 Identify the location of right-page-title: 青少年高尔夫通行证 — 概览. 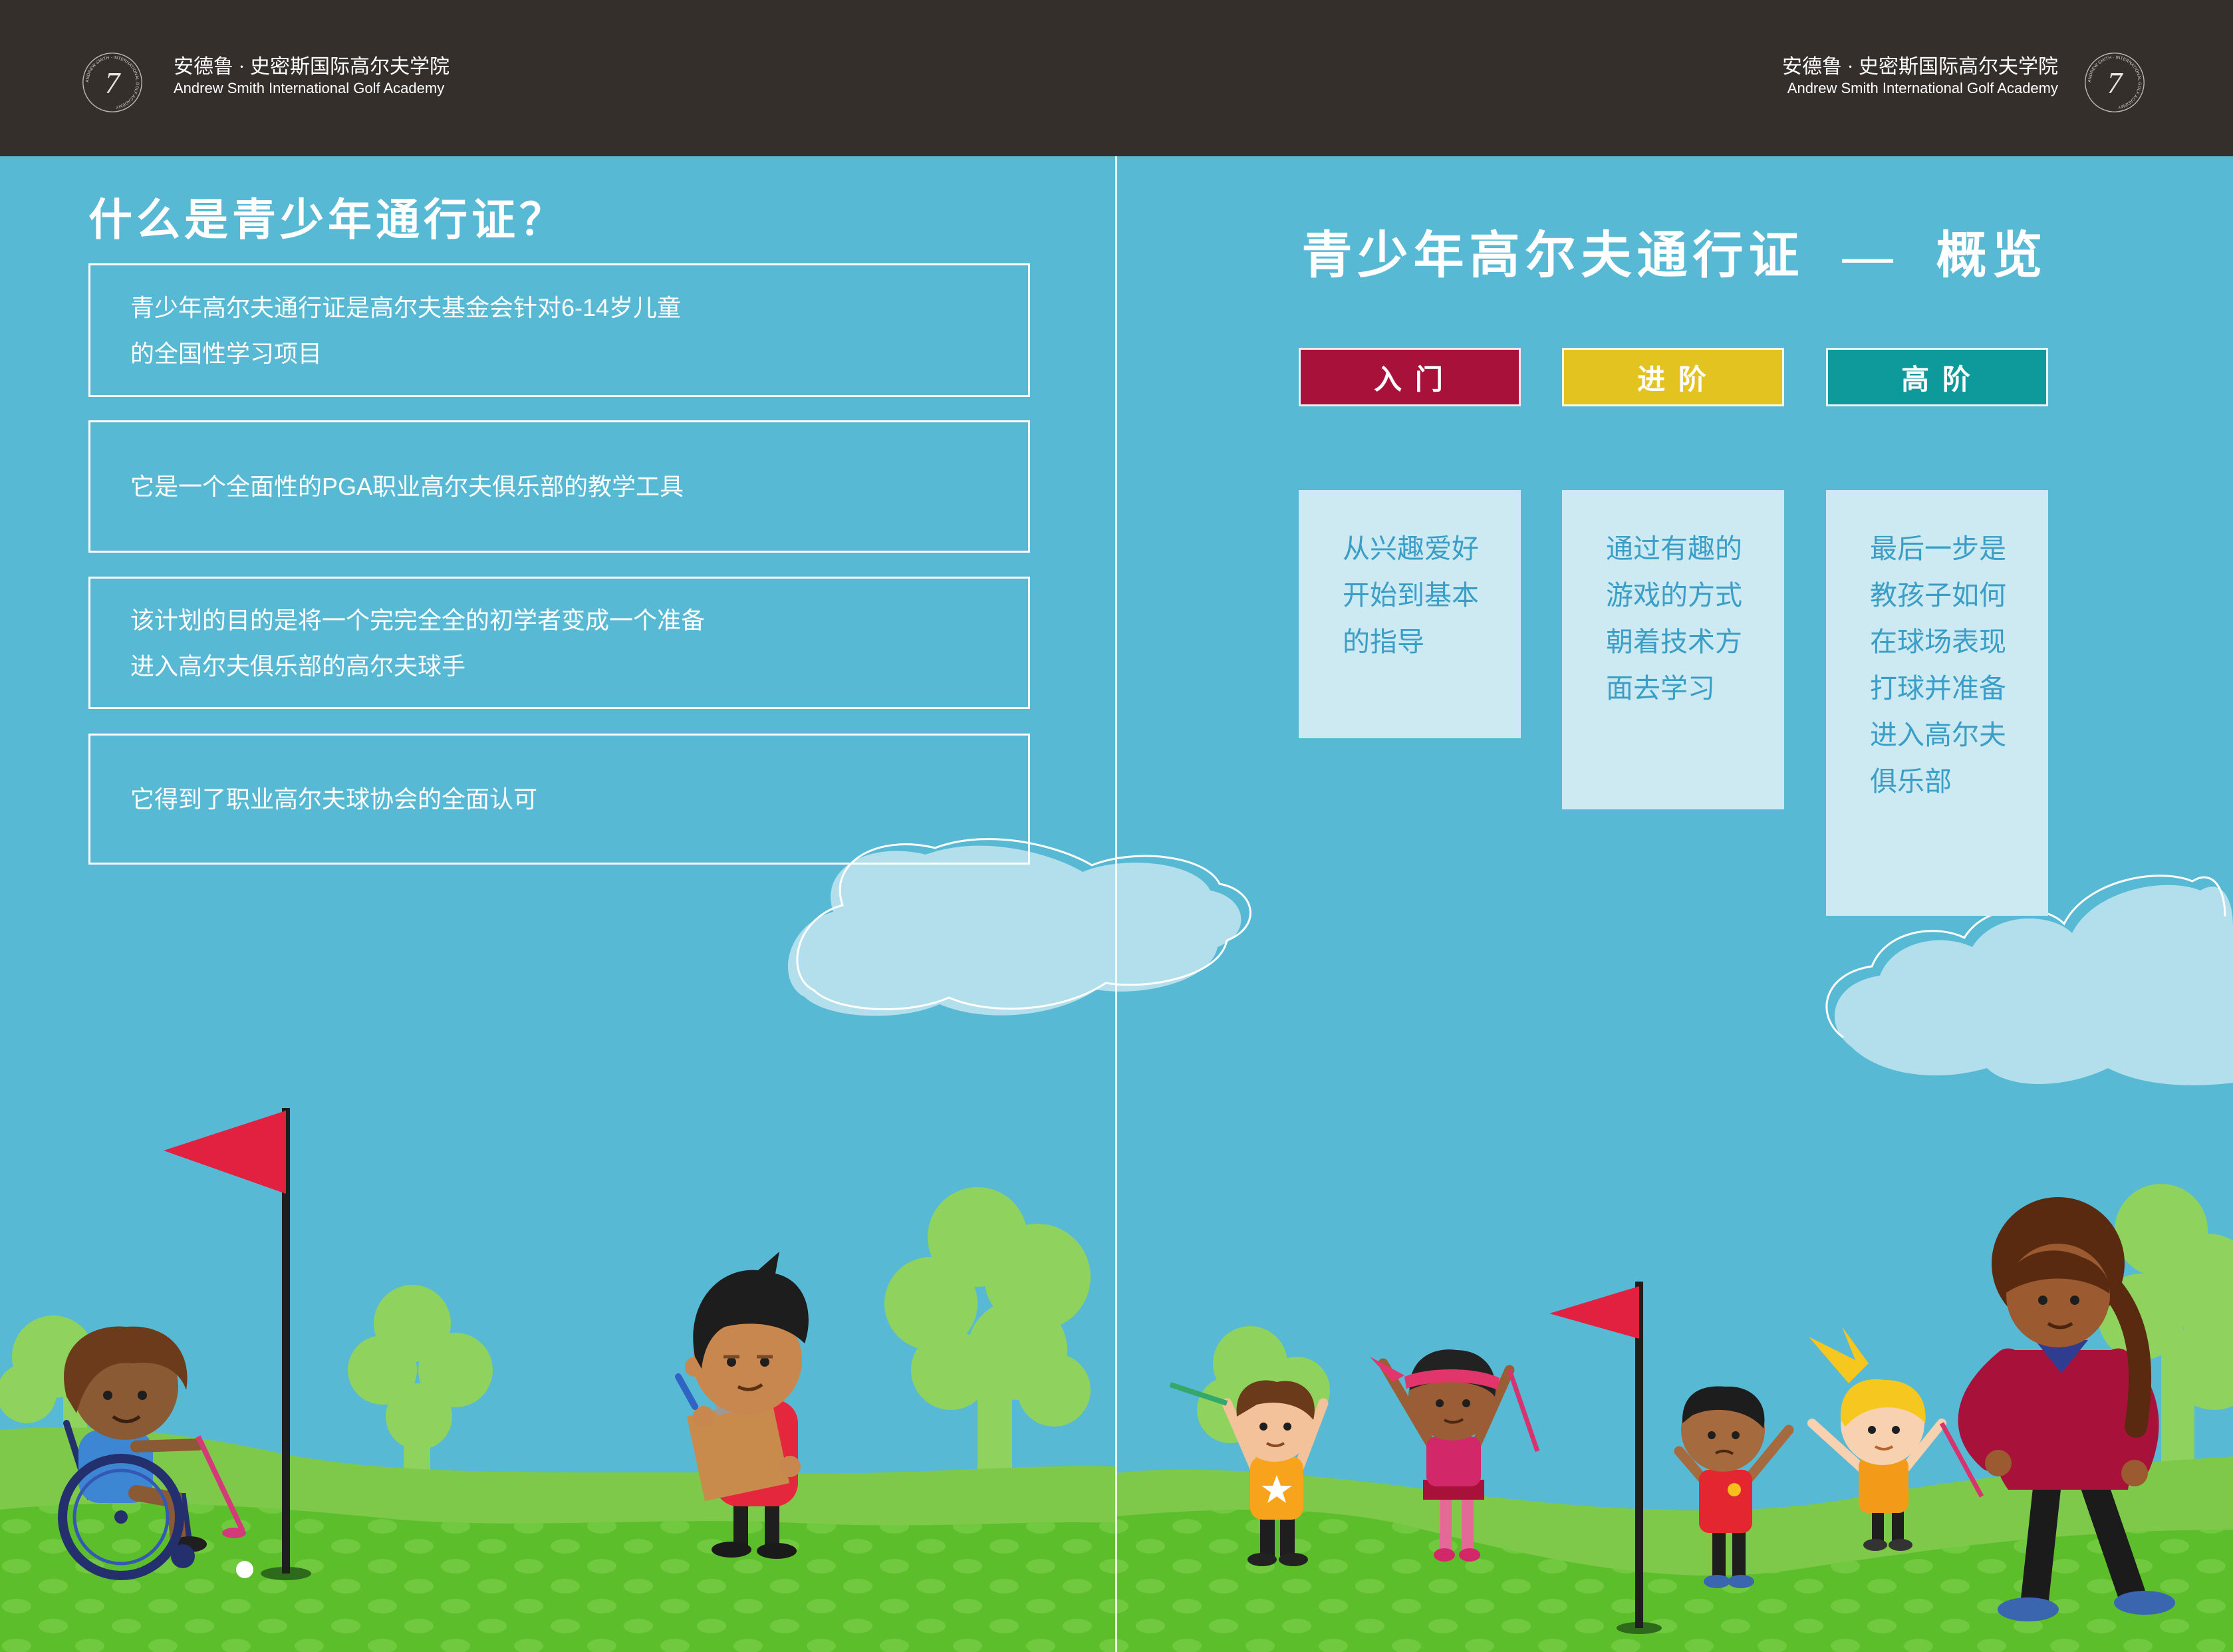
(1674, 256).